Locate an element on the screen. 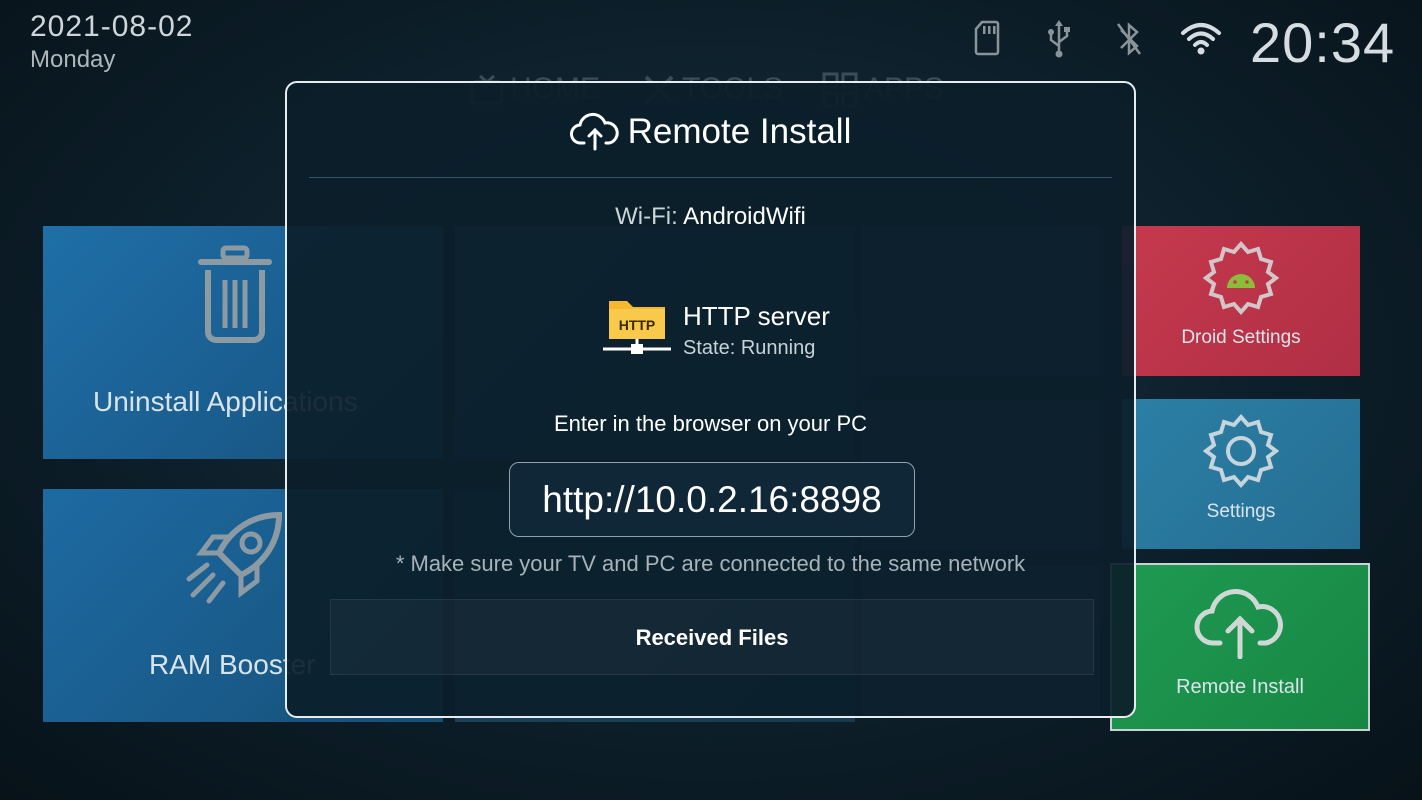  http-server-status: HTTP HTTP server State: Running is located at coordinates (733, 330).